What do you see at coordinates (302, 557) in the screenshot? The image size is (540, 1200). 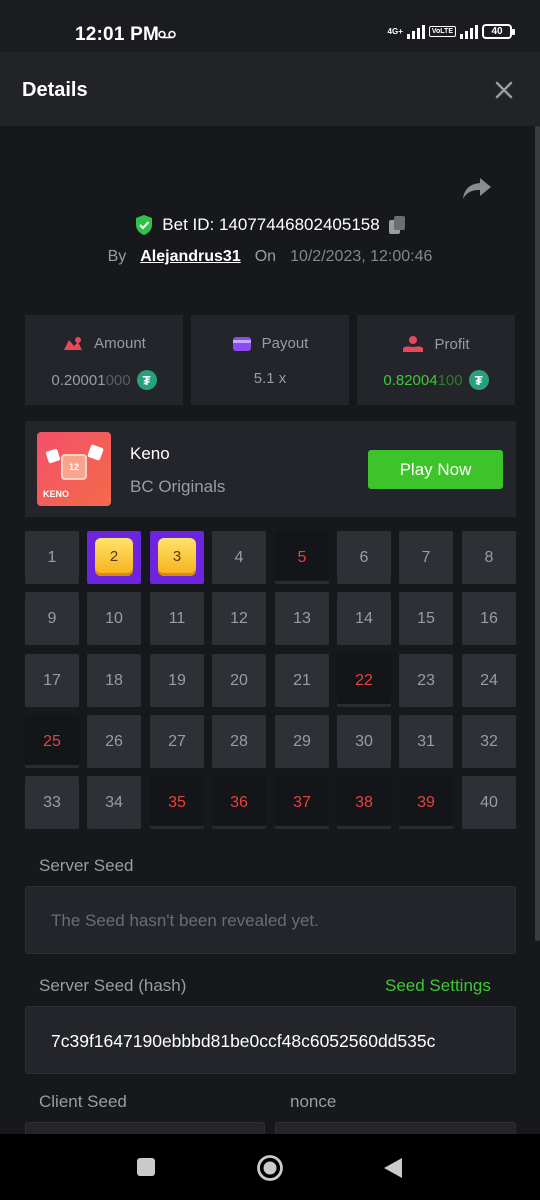 I see `keno-cell-5: 5` at bounding box center [302, 557].